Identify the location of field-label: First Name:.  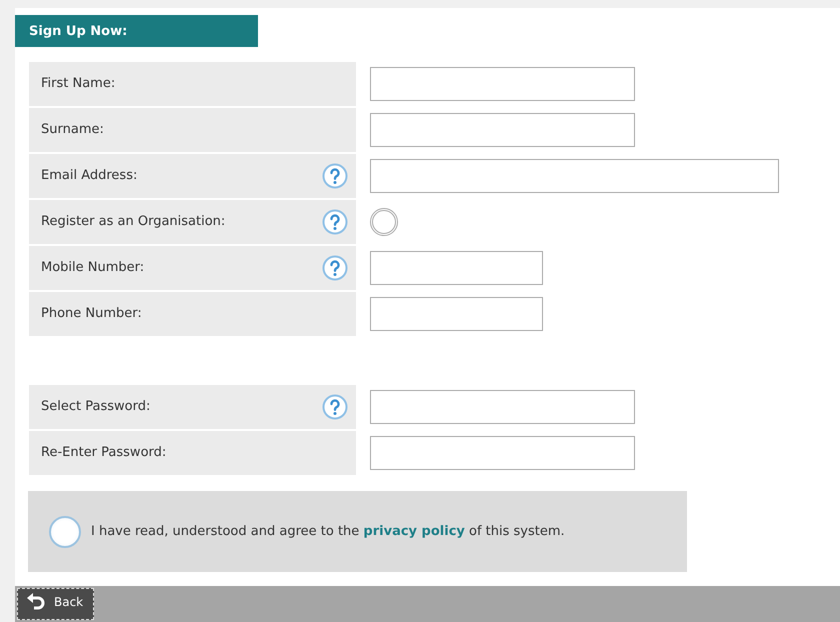
(78, 83).